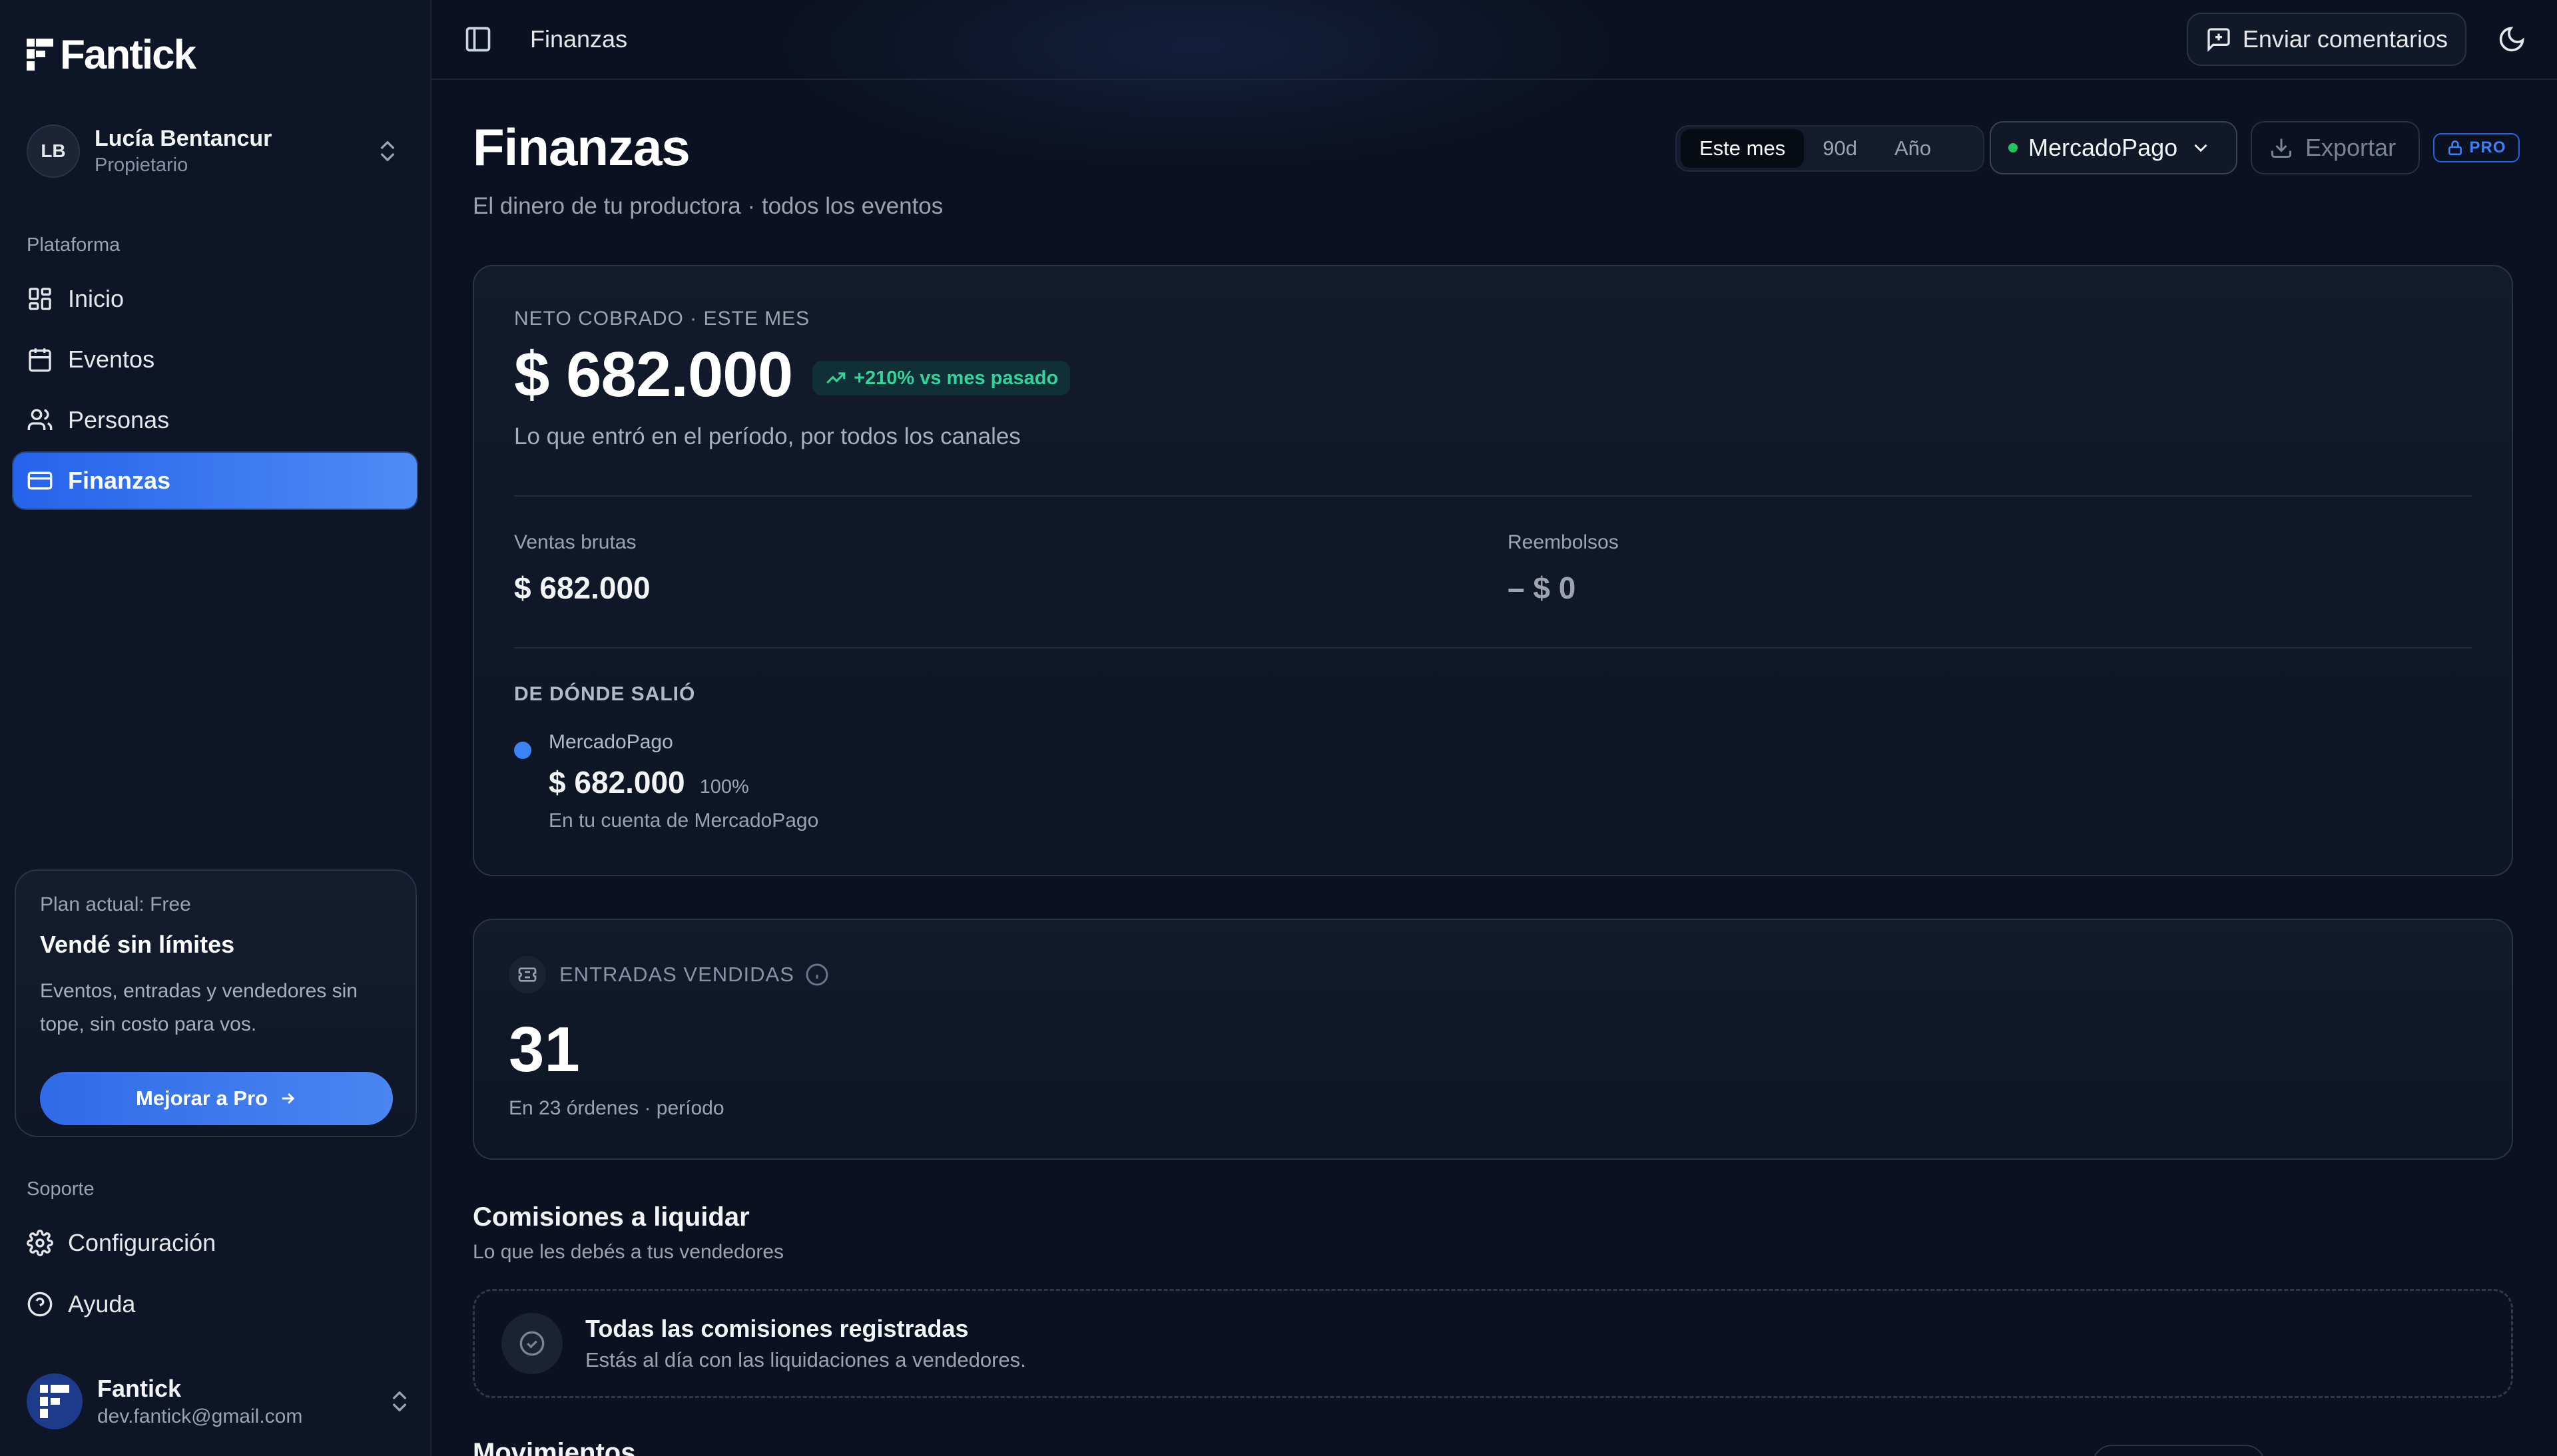 The height and width of the screenshot is (1456, 2557). Describe the element at coordinates (653, 375) in the screenshot. I see `net-amount: $ 682.000` at that location.